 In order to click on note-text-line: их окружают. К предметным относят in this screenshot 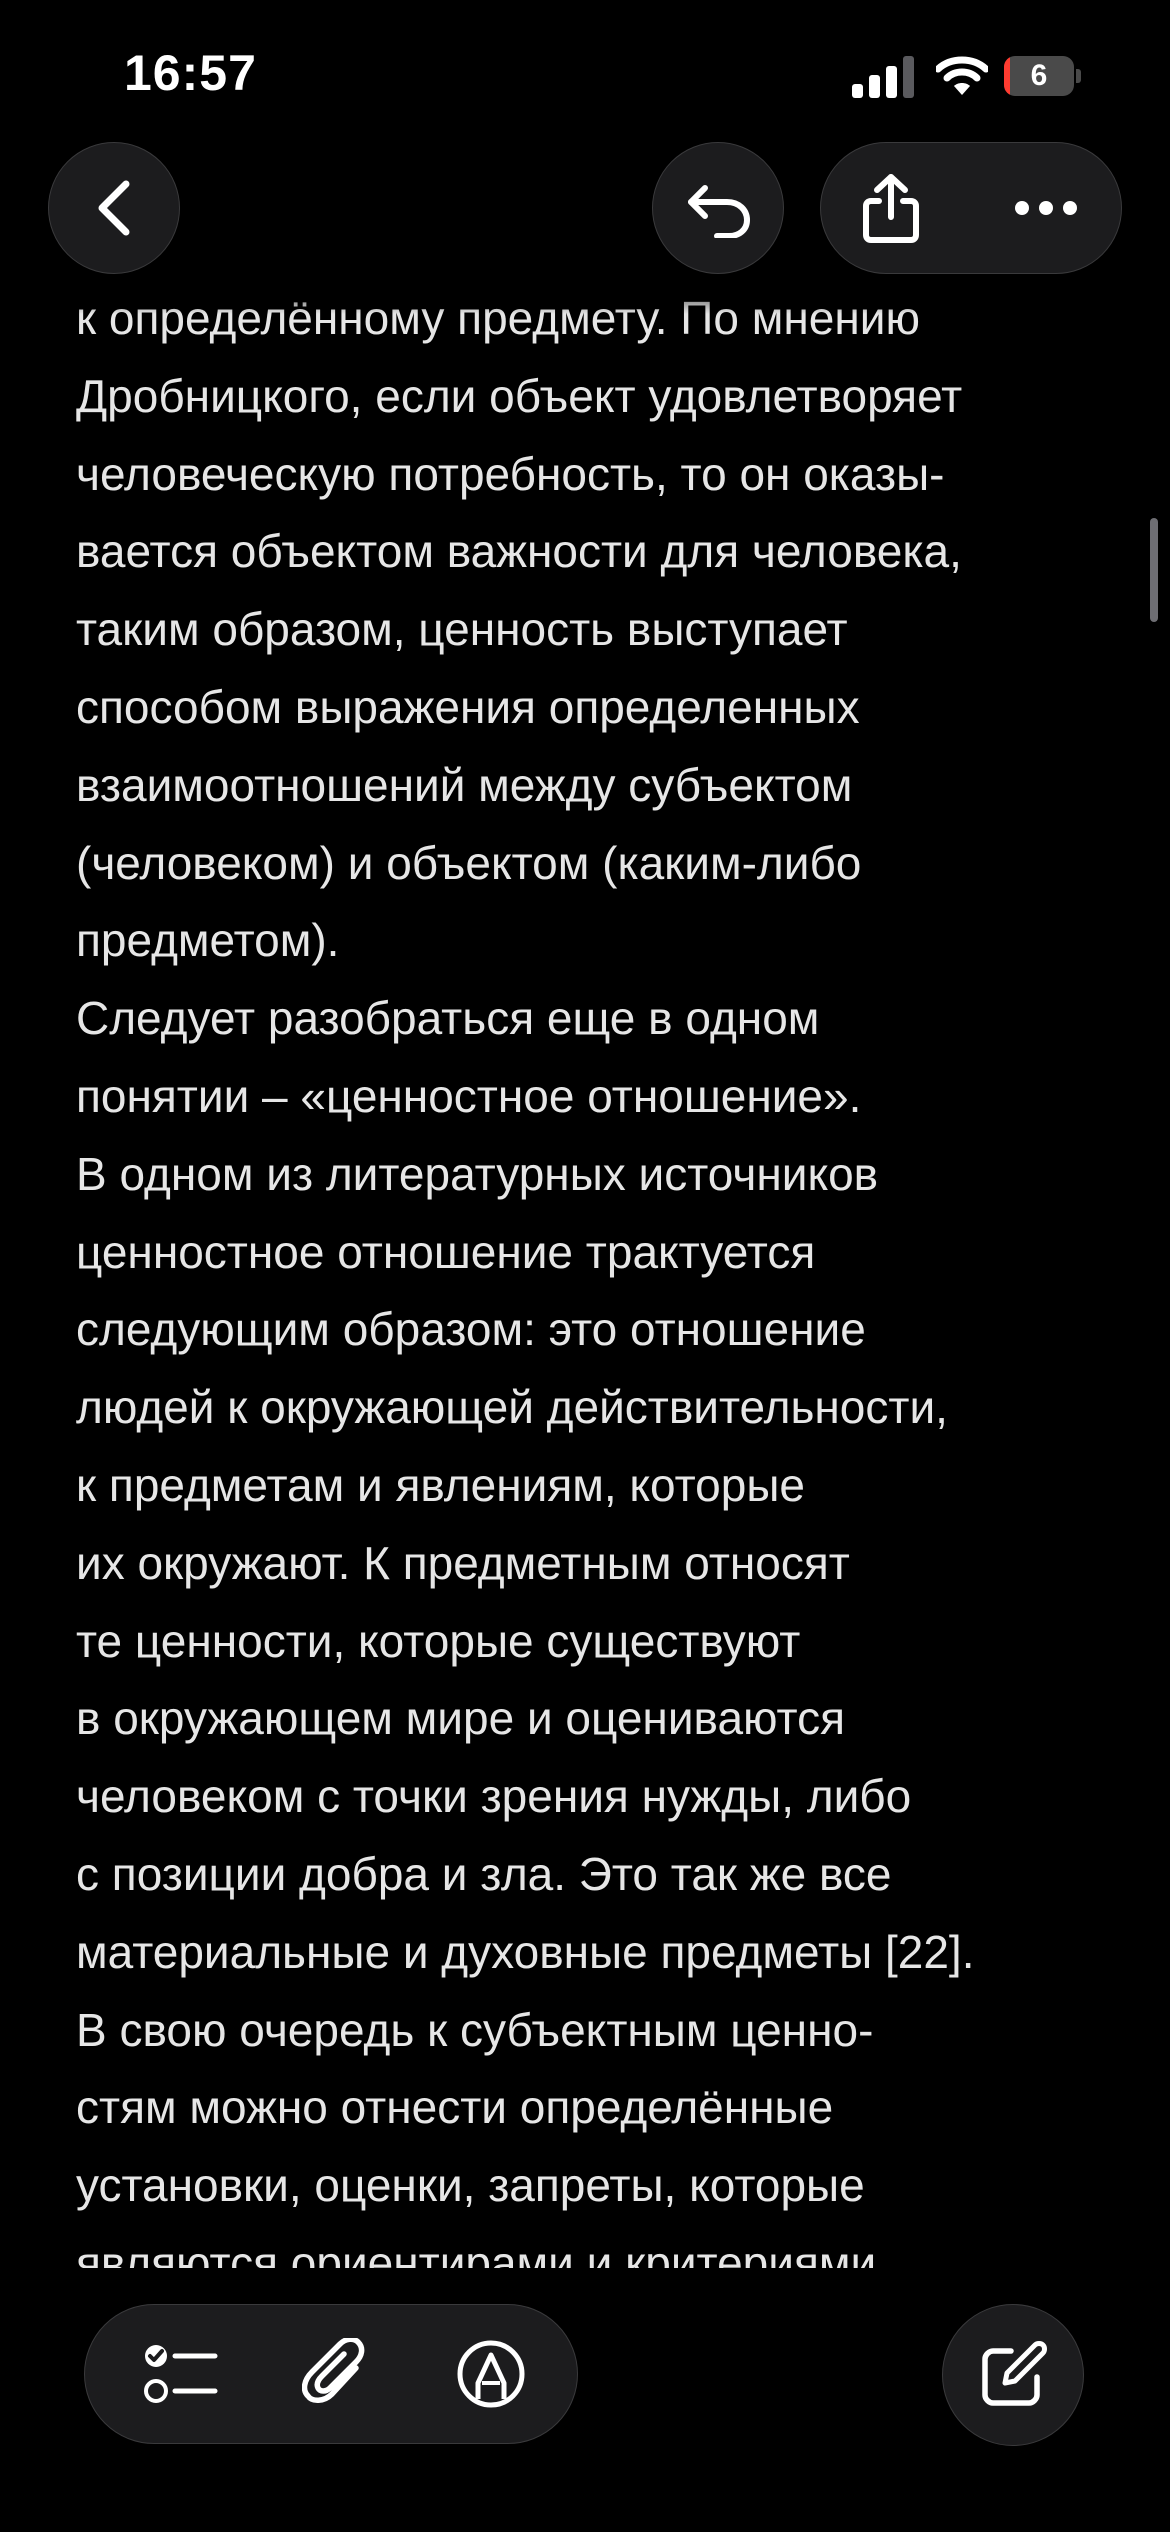, I will do `click(463, 1562)`.